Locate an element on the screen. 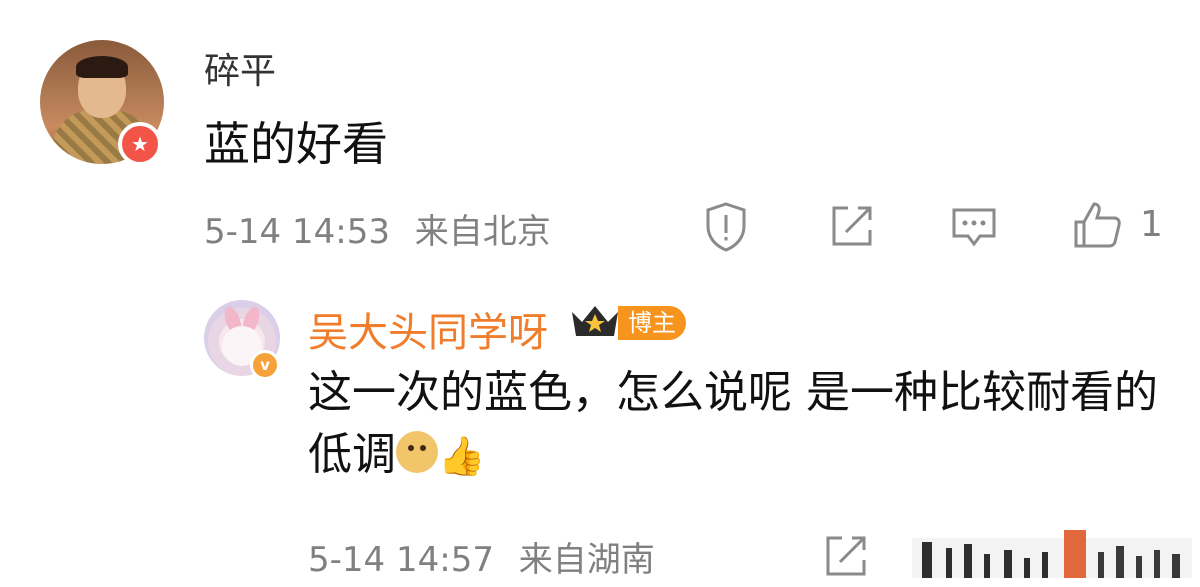  doge-emoji-icon is located at coordinates (417, 452).